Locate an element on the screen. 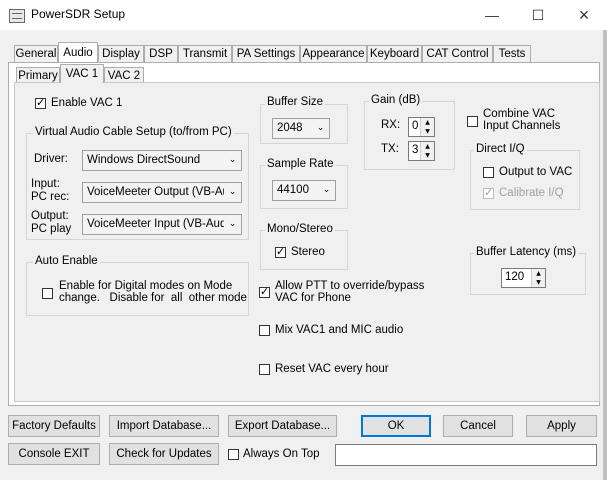  mono-stereo-title: Mono/Stereo is located at coordinates (300, 229).